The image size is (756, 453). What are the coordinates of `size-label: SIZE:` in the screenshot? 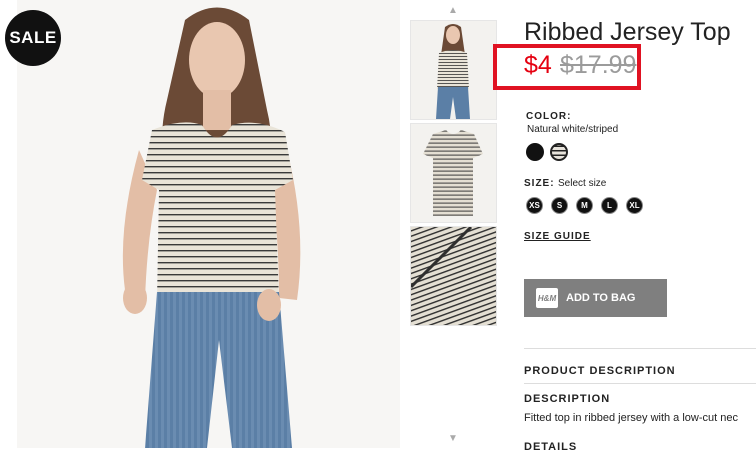 It's located at (539, 183).